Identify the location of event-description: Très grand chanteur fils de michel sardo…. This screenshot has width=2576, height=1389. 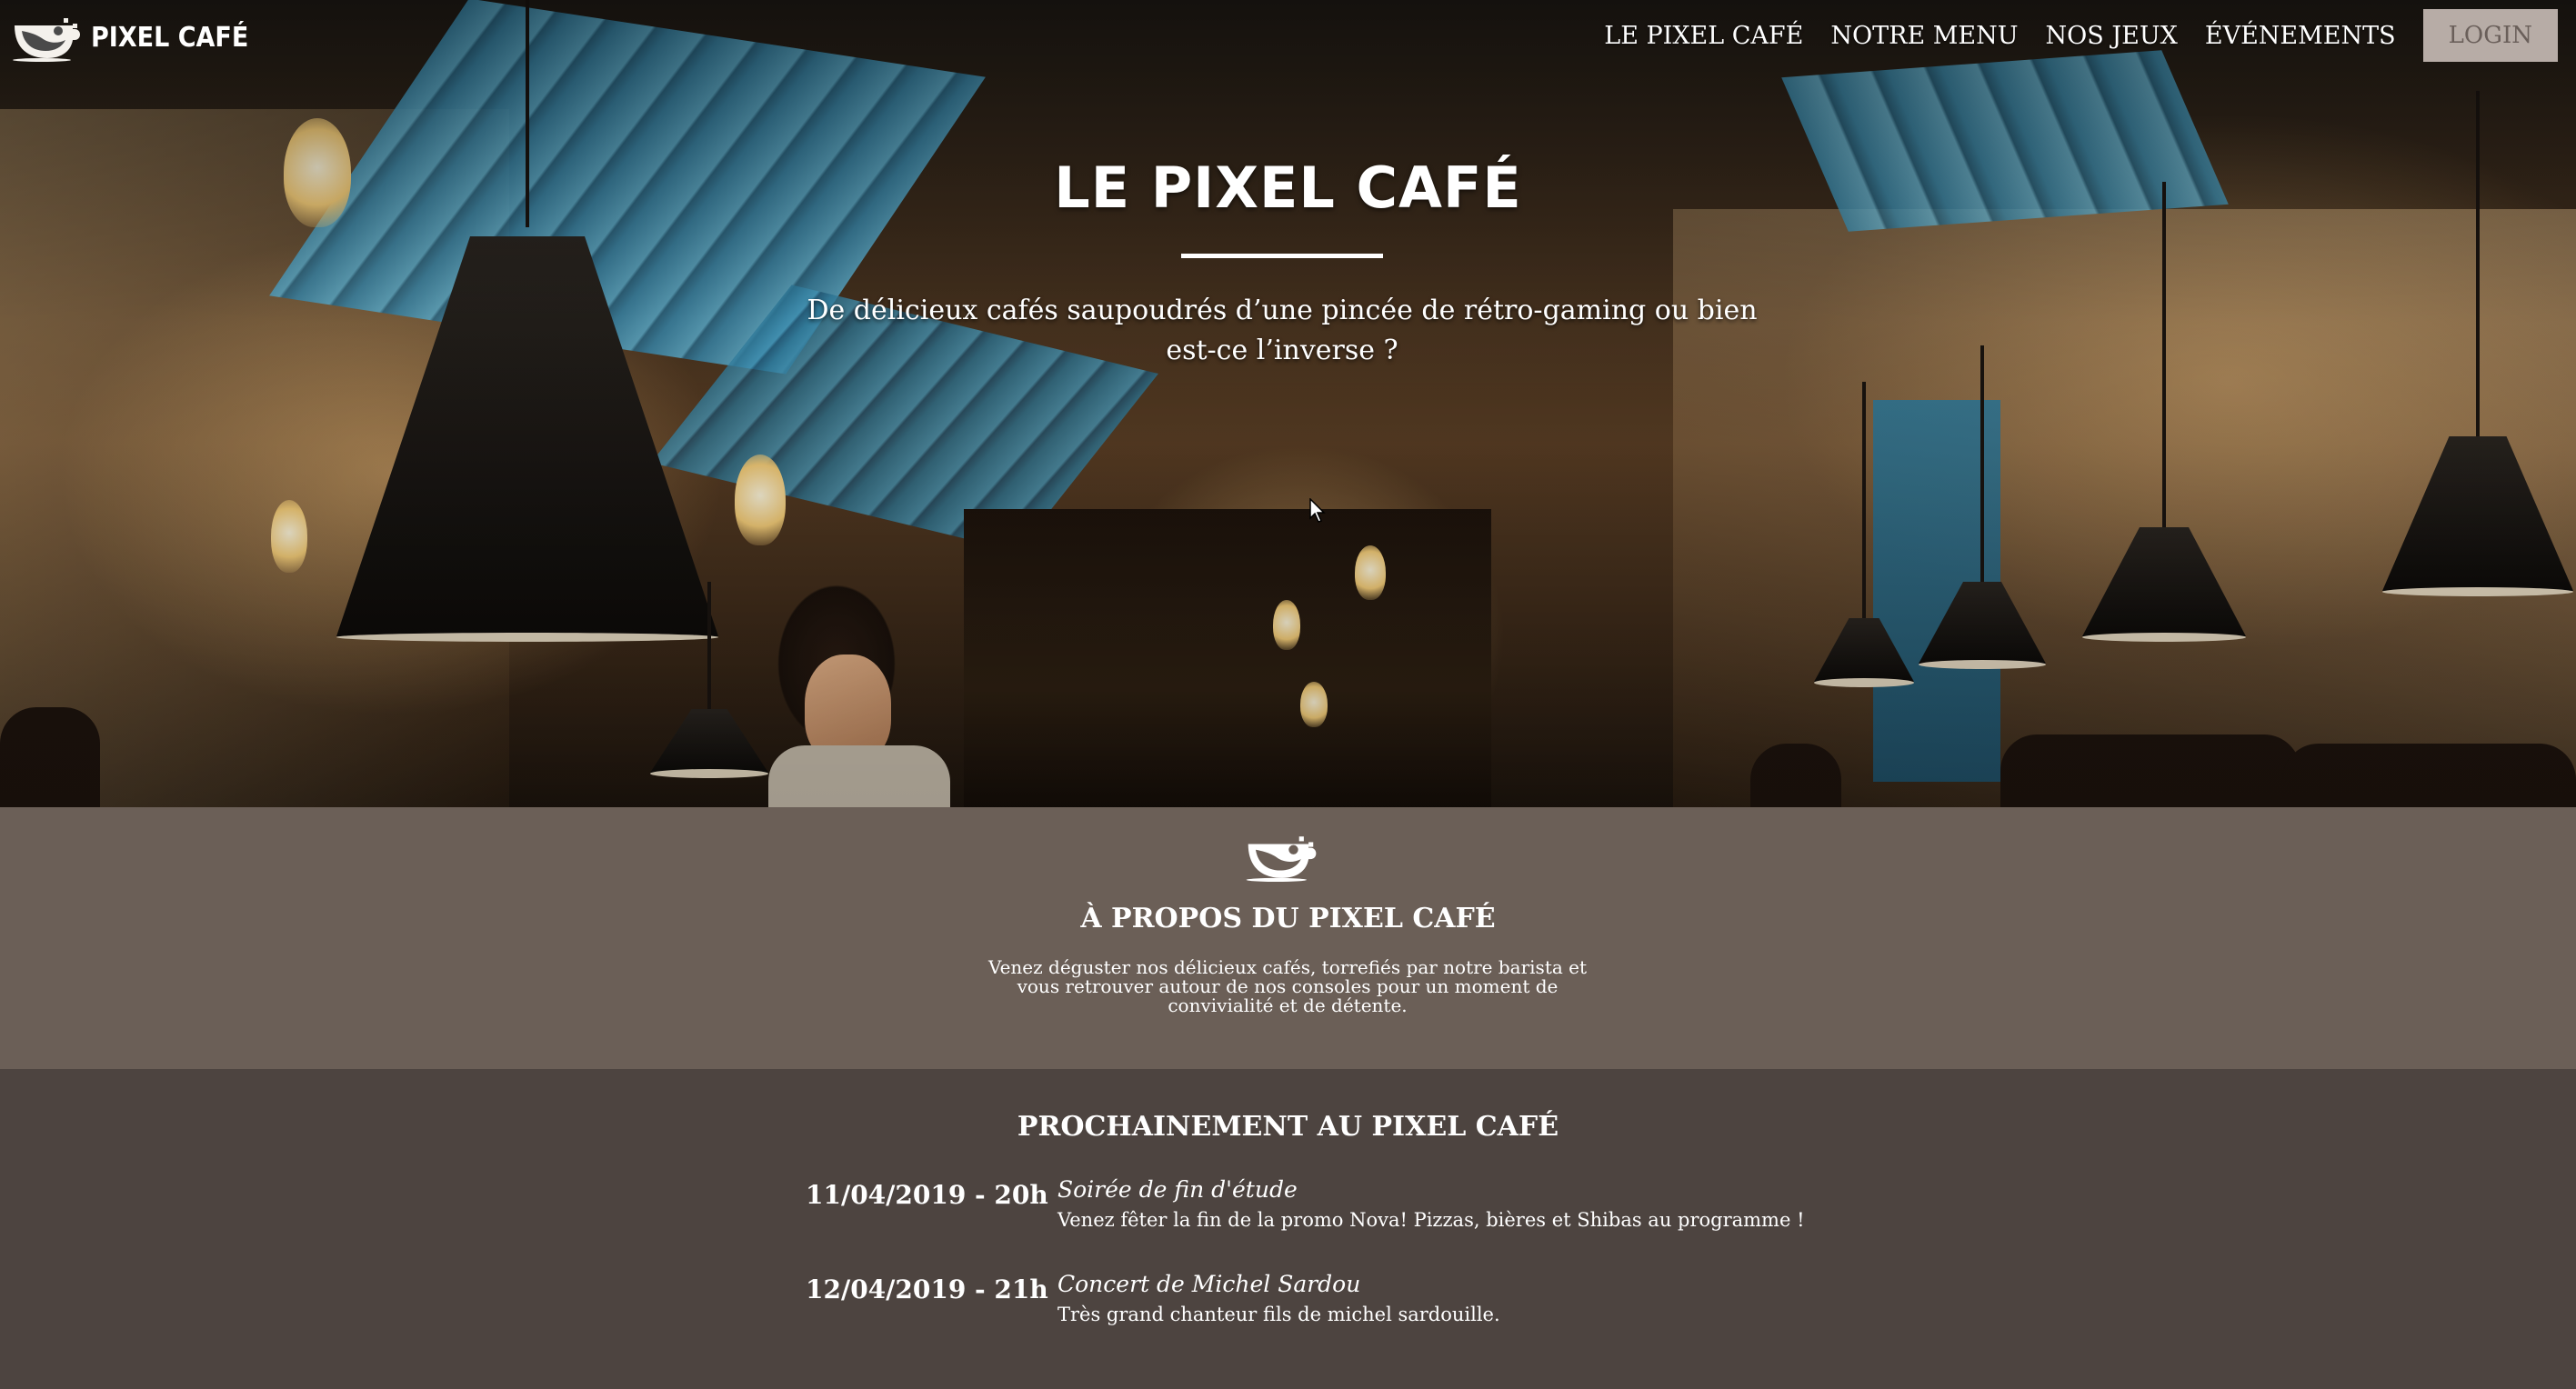
(1278, 1315).